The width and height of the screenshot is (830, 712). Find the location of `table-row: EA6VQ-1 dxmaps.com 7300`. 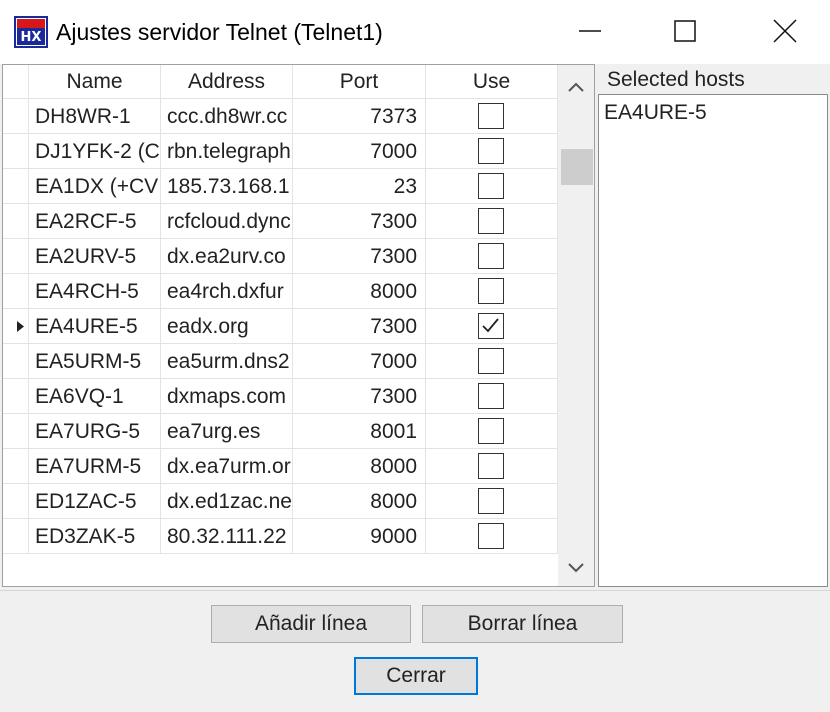

table-row: EA6VQ-1 dxmaps.com 7300 is located at coordinates (280, 396).